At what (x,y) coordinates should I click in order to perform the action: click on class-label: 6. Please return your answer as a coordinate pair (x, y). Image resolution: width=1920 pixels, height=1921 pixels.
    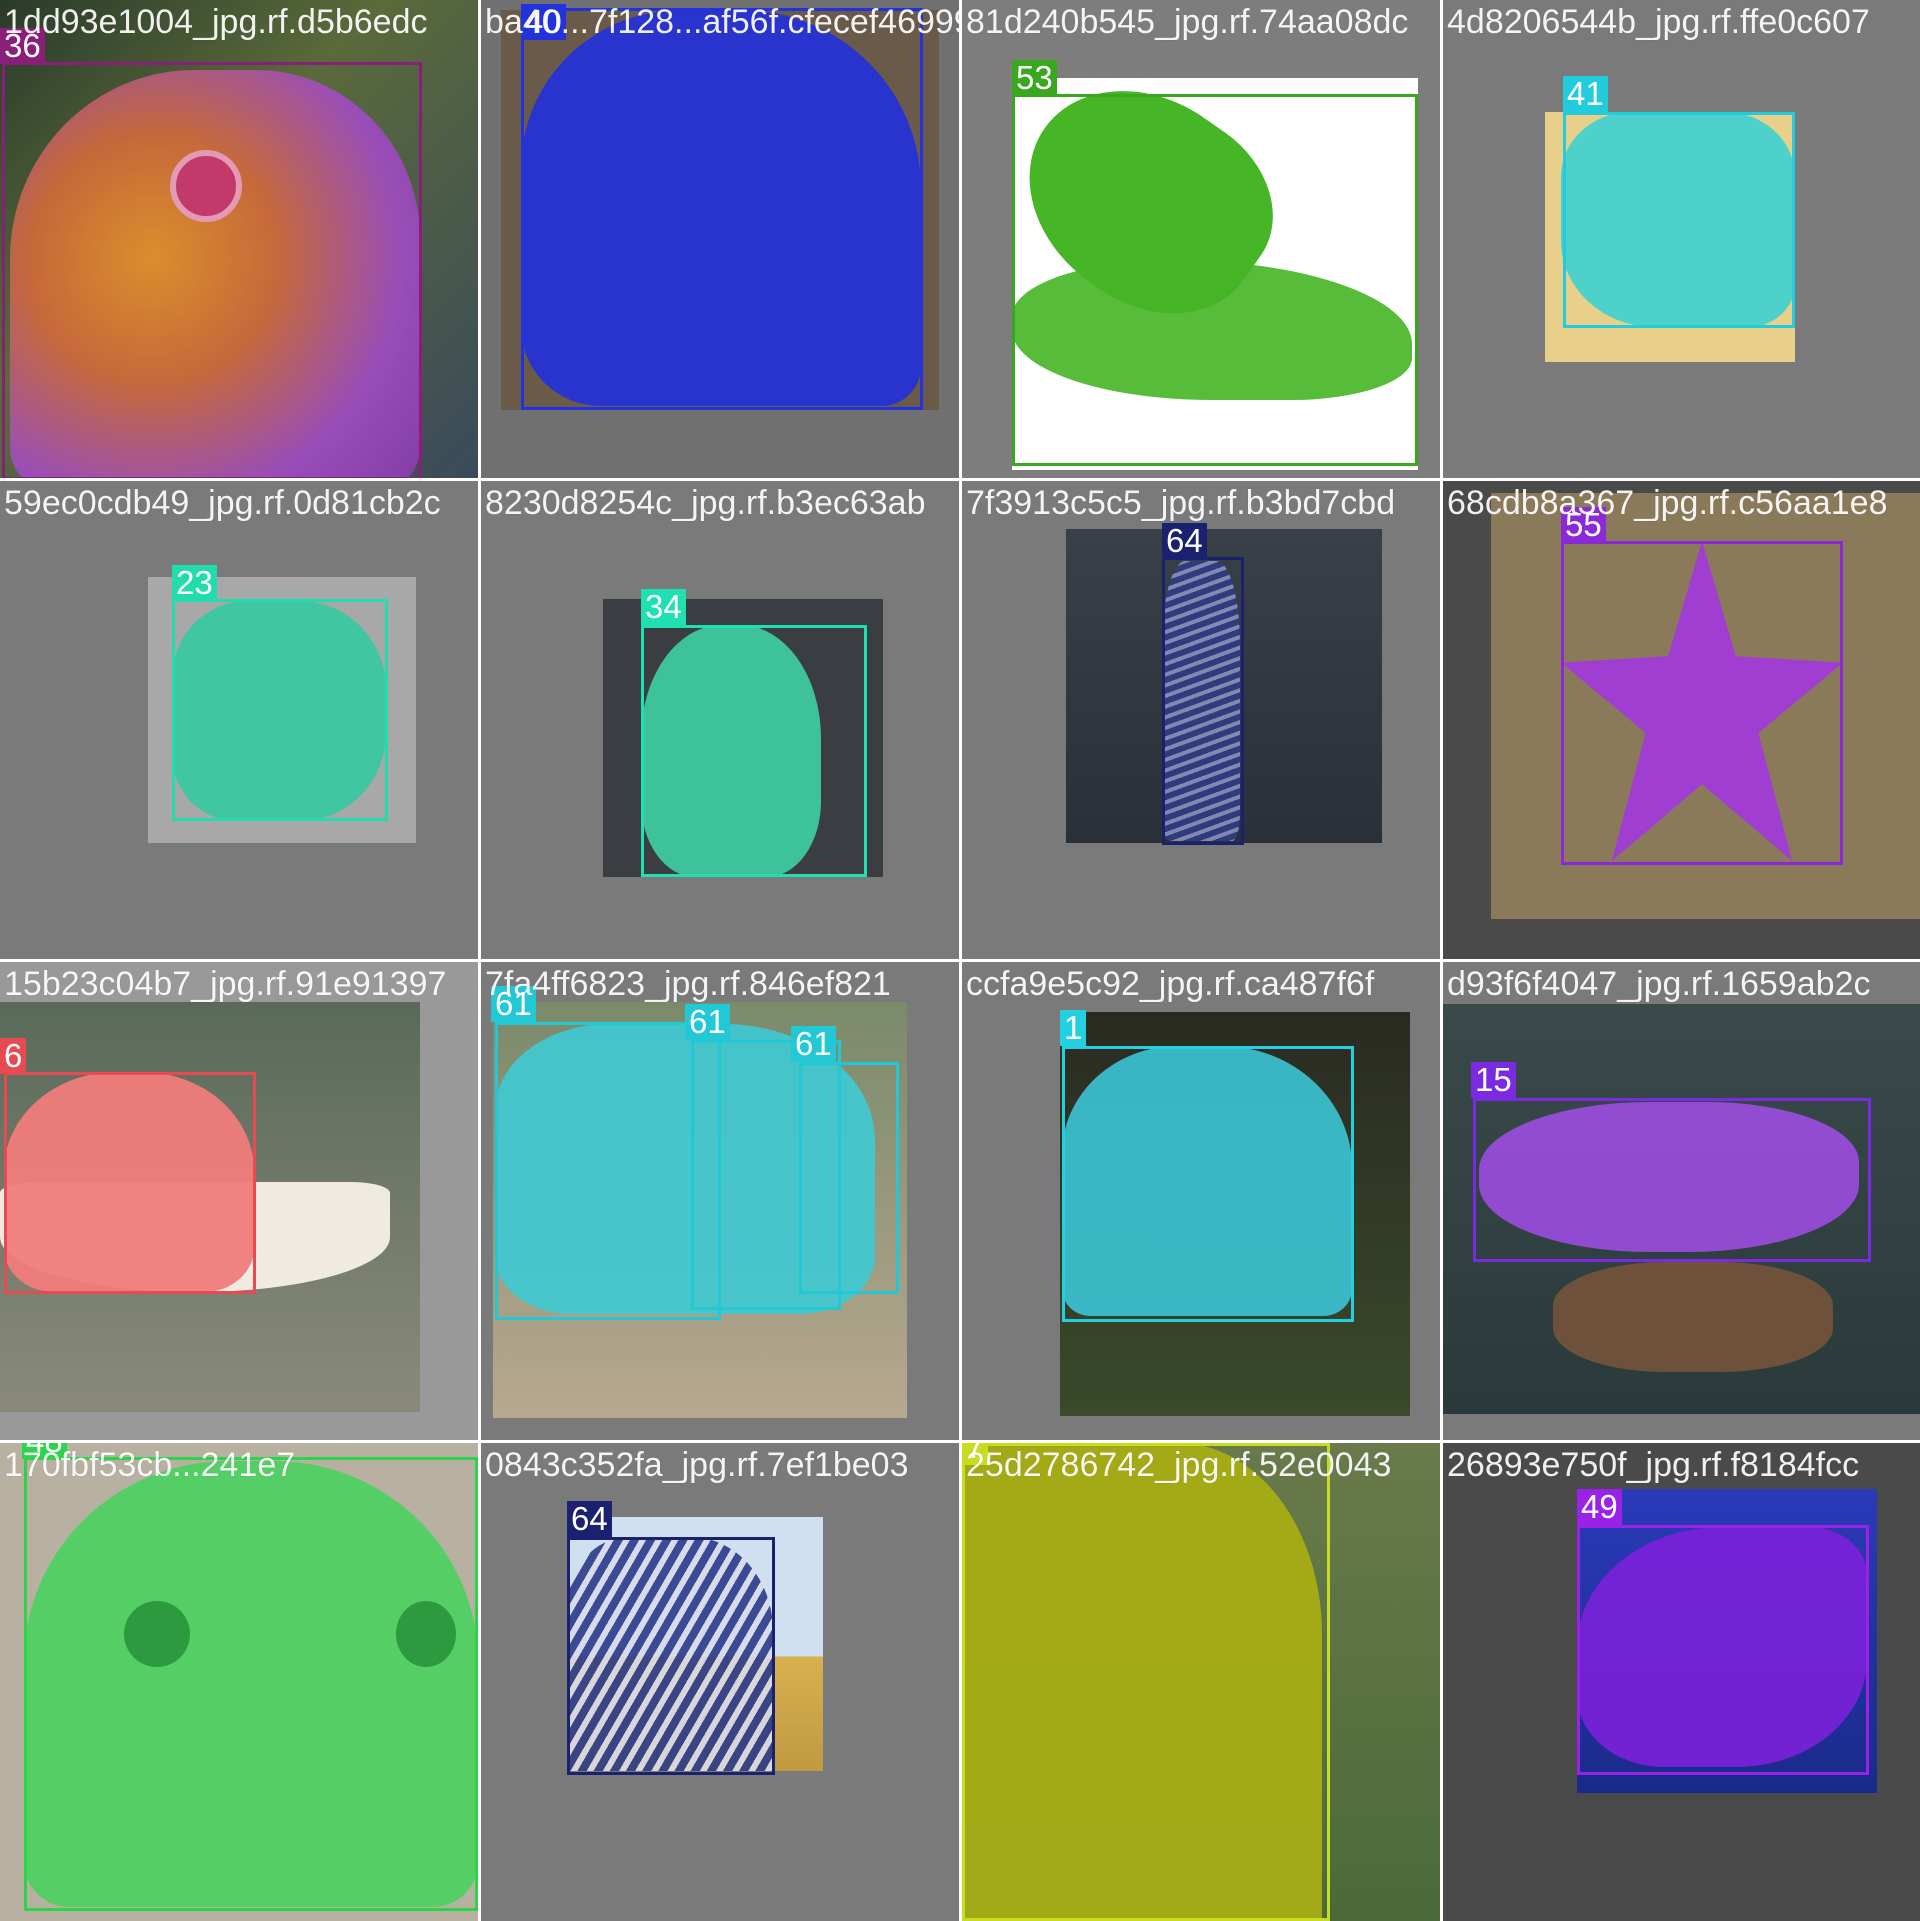
    Looking at the image, I should click on (13, 1056).